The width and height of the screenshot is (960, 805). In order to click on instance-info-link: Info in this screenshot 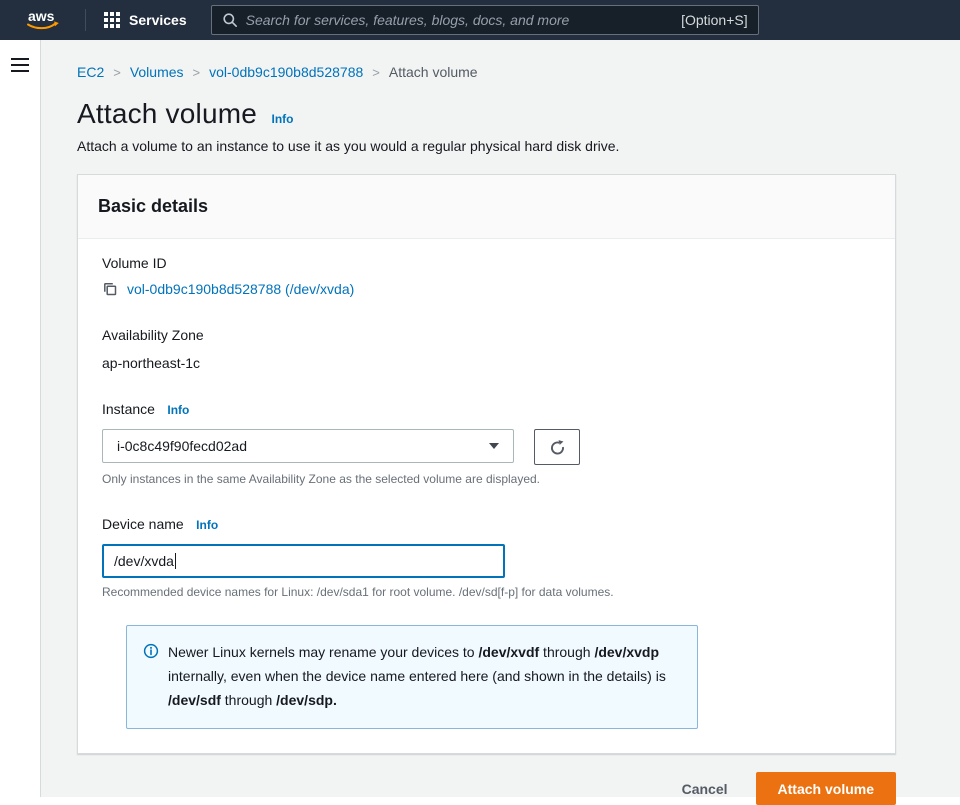, I will do `click(178, 410)`.